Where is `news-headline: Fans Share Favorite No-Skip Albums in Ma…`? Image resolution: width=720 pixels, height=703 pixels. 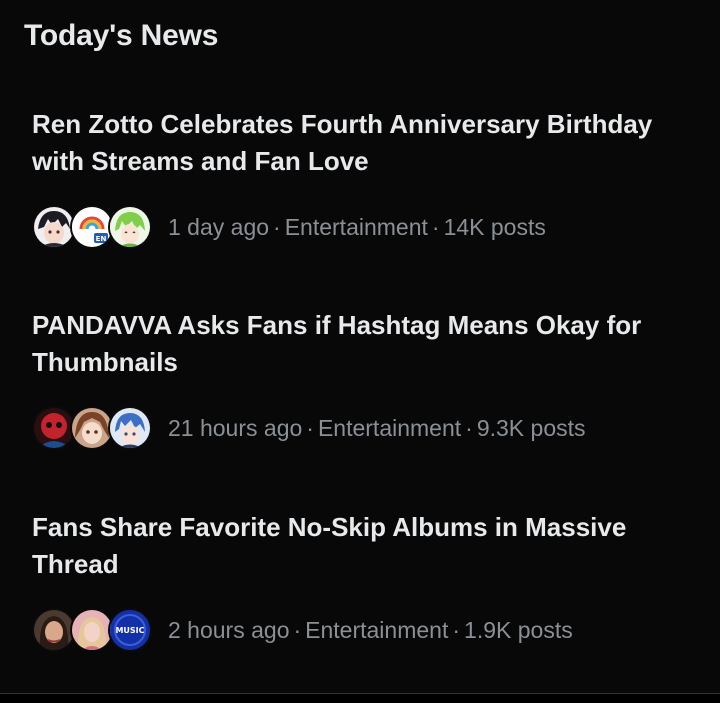 news-headline: Fans Share Favorite No-Skip Albums in Ma… is located at coordinates (362, 546).